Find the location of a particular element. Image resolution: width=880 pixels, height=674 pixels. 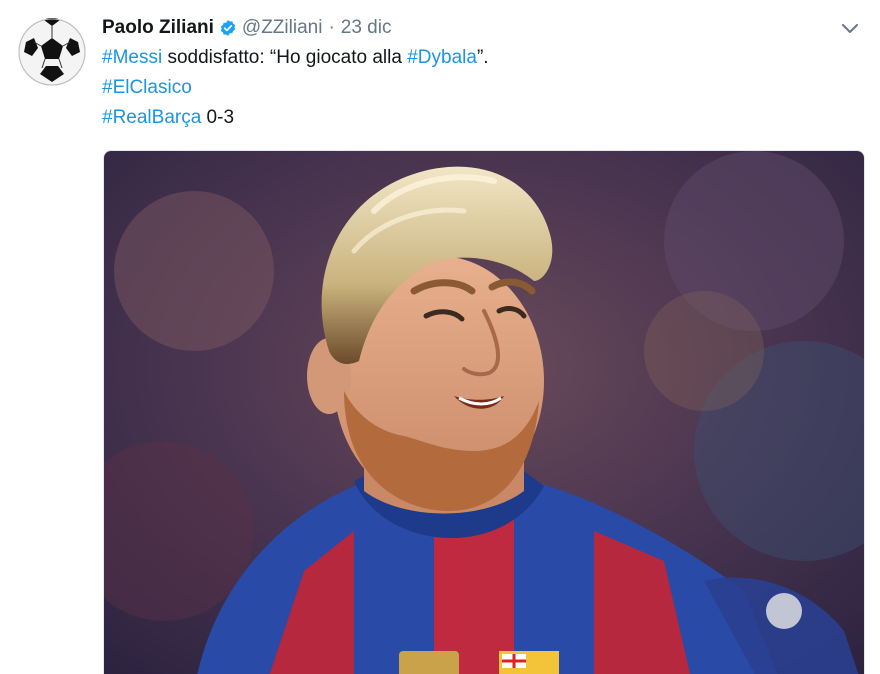

tweet-header: Paolo Ziliani @ZZiliani · 23 dic is located at coordinates (246, 28).